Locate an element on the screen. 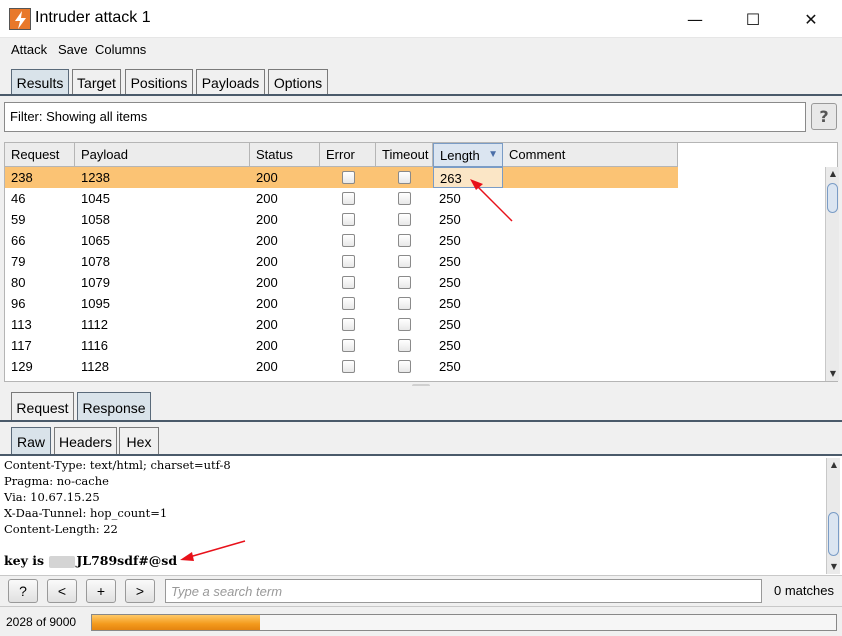 This screenshot has width=842, height=636. tab-headers: Headers is located at coordinates (85, 441).